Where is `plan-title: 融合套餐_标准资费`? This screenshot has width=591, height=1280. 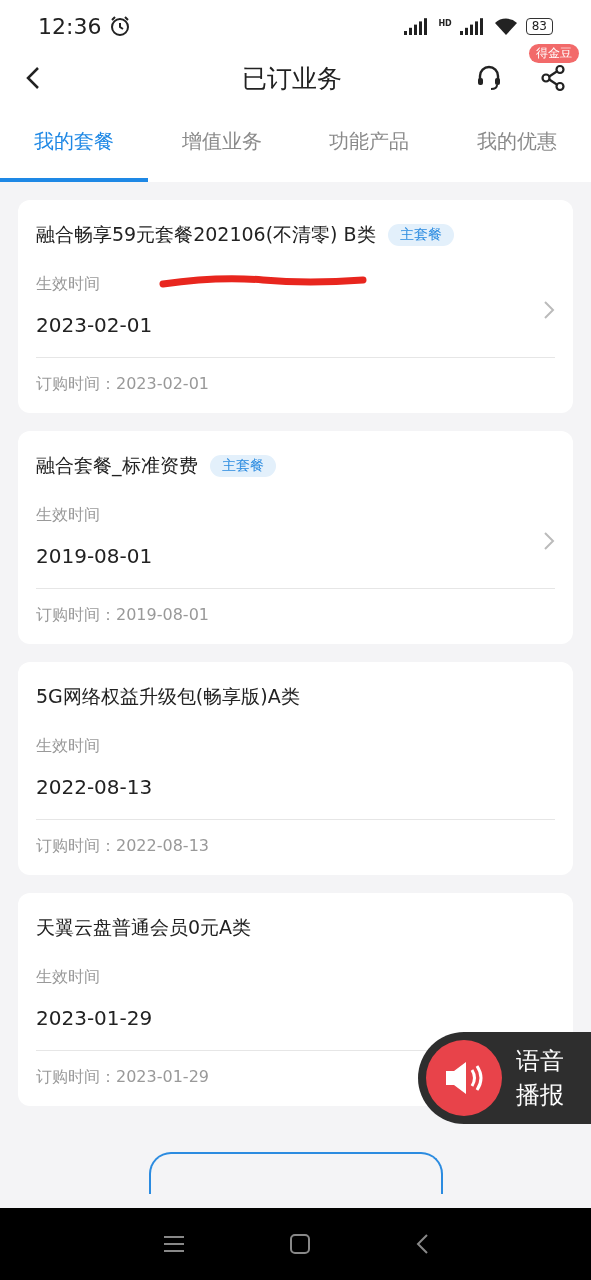
plan-title: 融合套餐_标准资费 is located at coordinates (117, 466).